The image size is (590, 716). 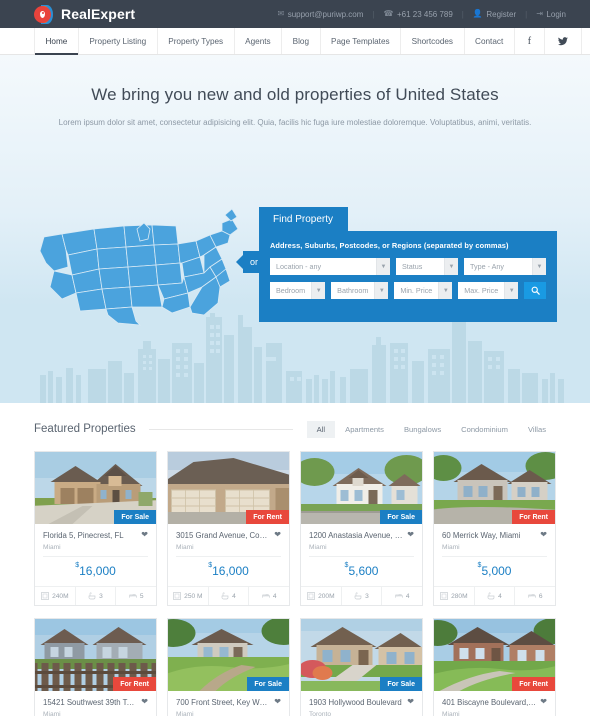 I want to click on nav-item-contact: Contact, so click(x=490, y=41).